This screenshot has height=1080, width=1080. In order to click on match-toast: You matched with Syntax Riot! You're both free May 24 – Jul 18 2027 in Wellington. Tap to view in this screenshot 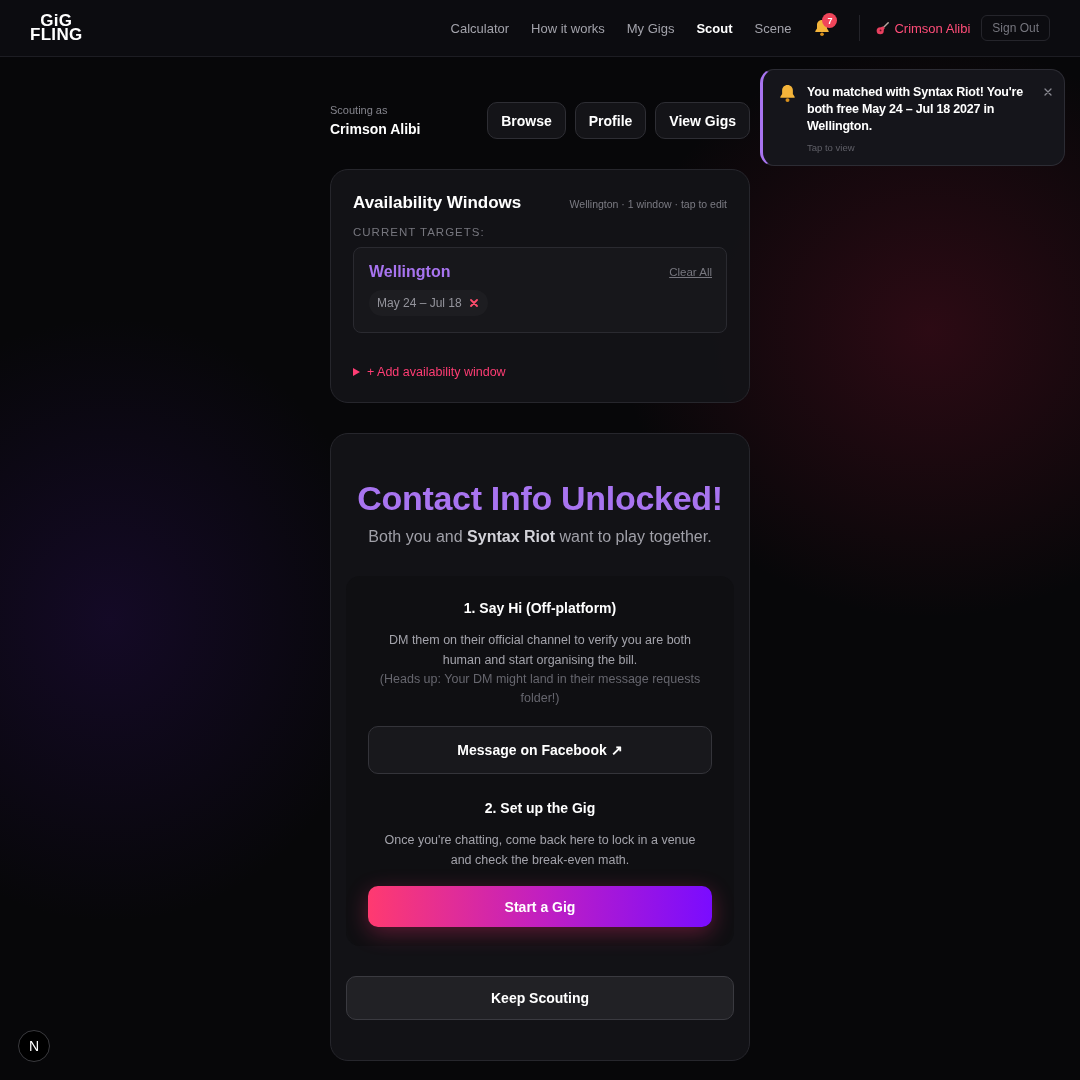, I will do `click(912, 117)`.